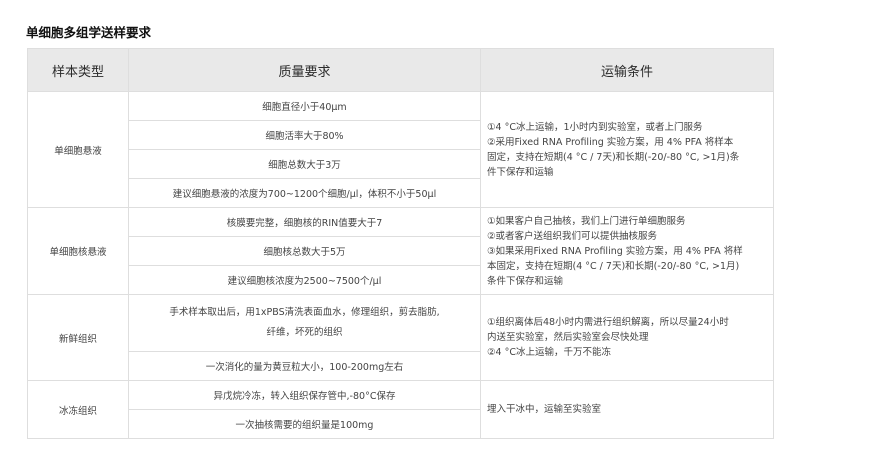 The width and height of the screenshot is (894, 458). I want to click on transport-line: 本固定，支持在短期(4 °C / 7天)和长期(-20/-80 °C, >1月), so click(613, 266).